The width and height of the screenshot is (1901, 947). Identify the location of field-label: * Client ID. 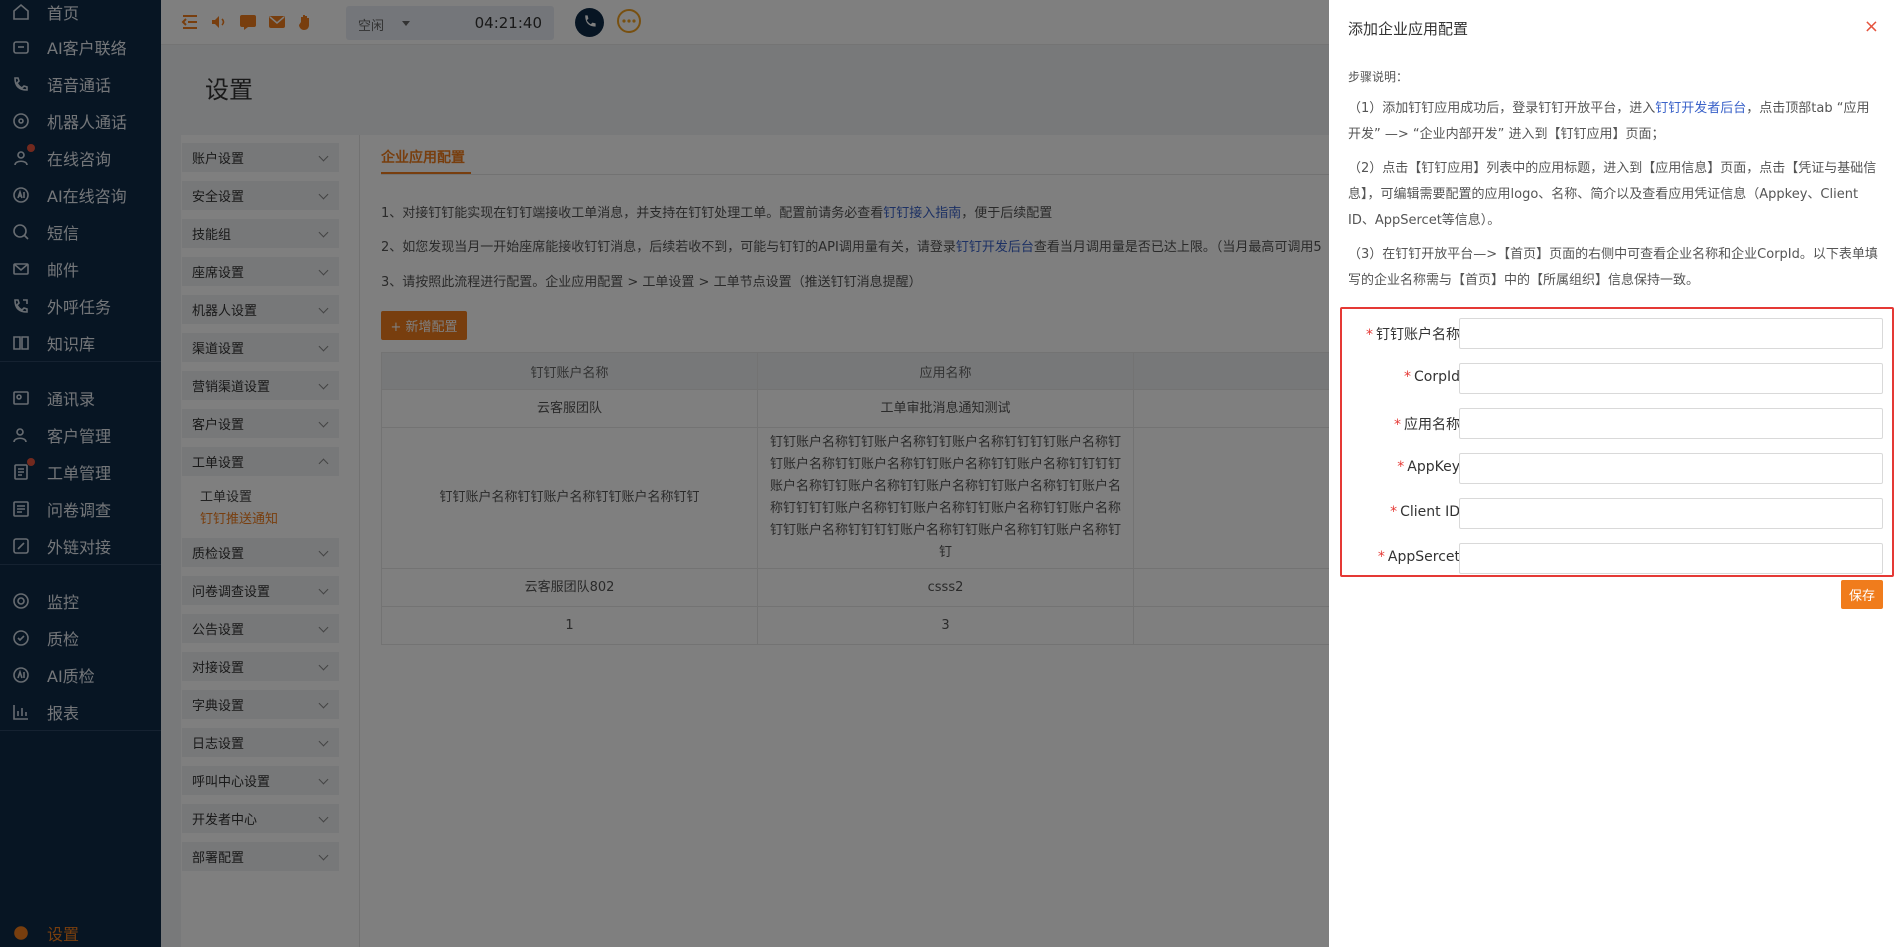
(1425, 512).